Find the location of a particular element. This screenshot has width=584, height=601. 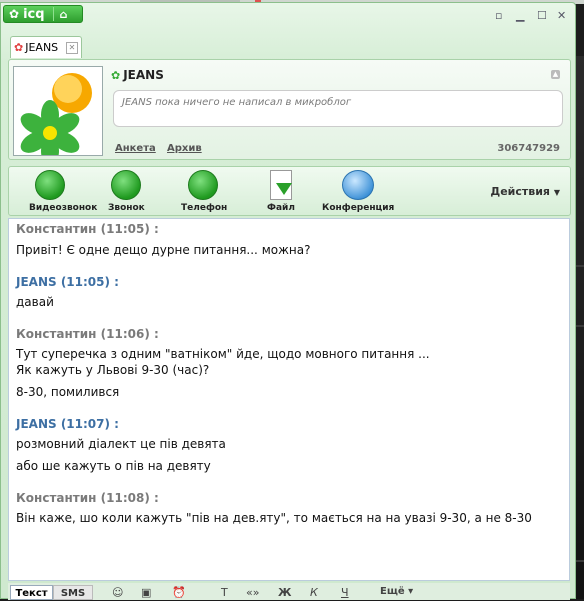

phone-handset-icon is located at coordinates (126, 185).